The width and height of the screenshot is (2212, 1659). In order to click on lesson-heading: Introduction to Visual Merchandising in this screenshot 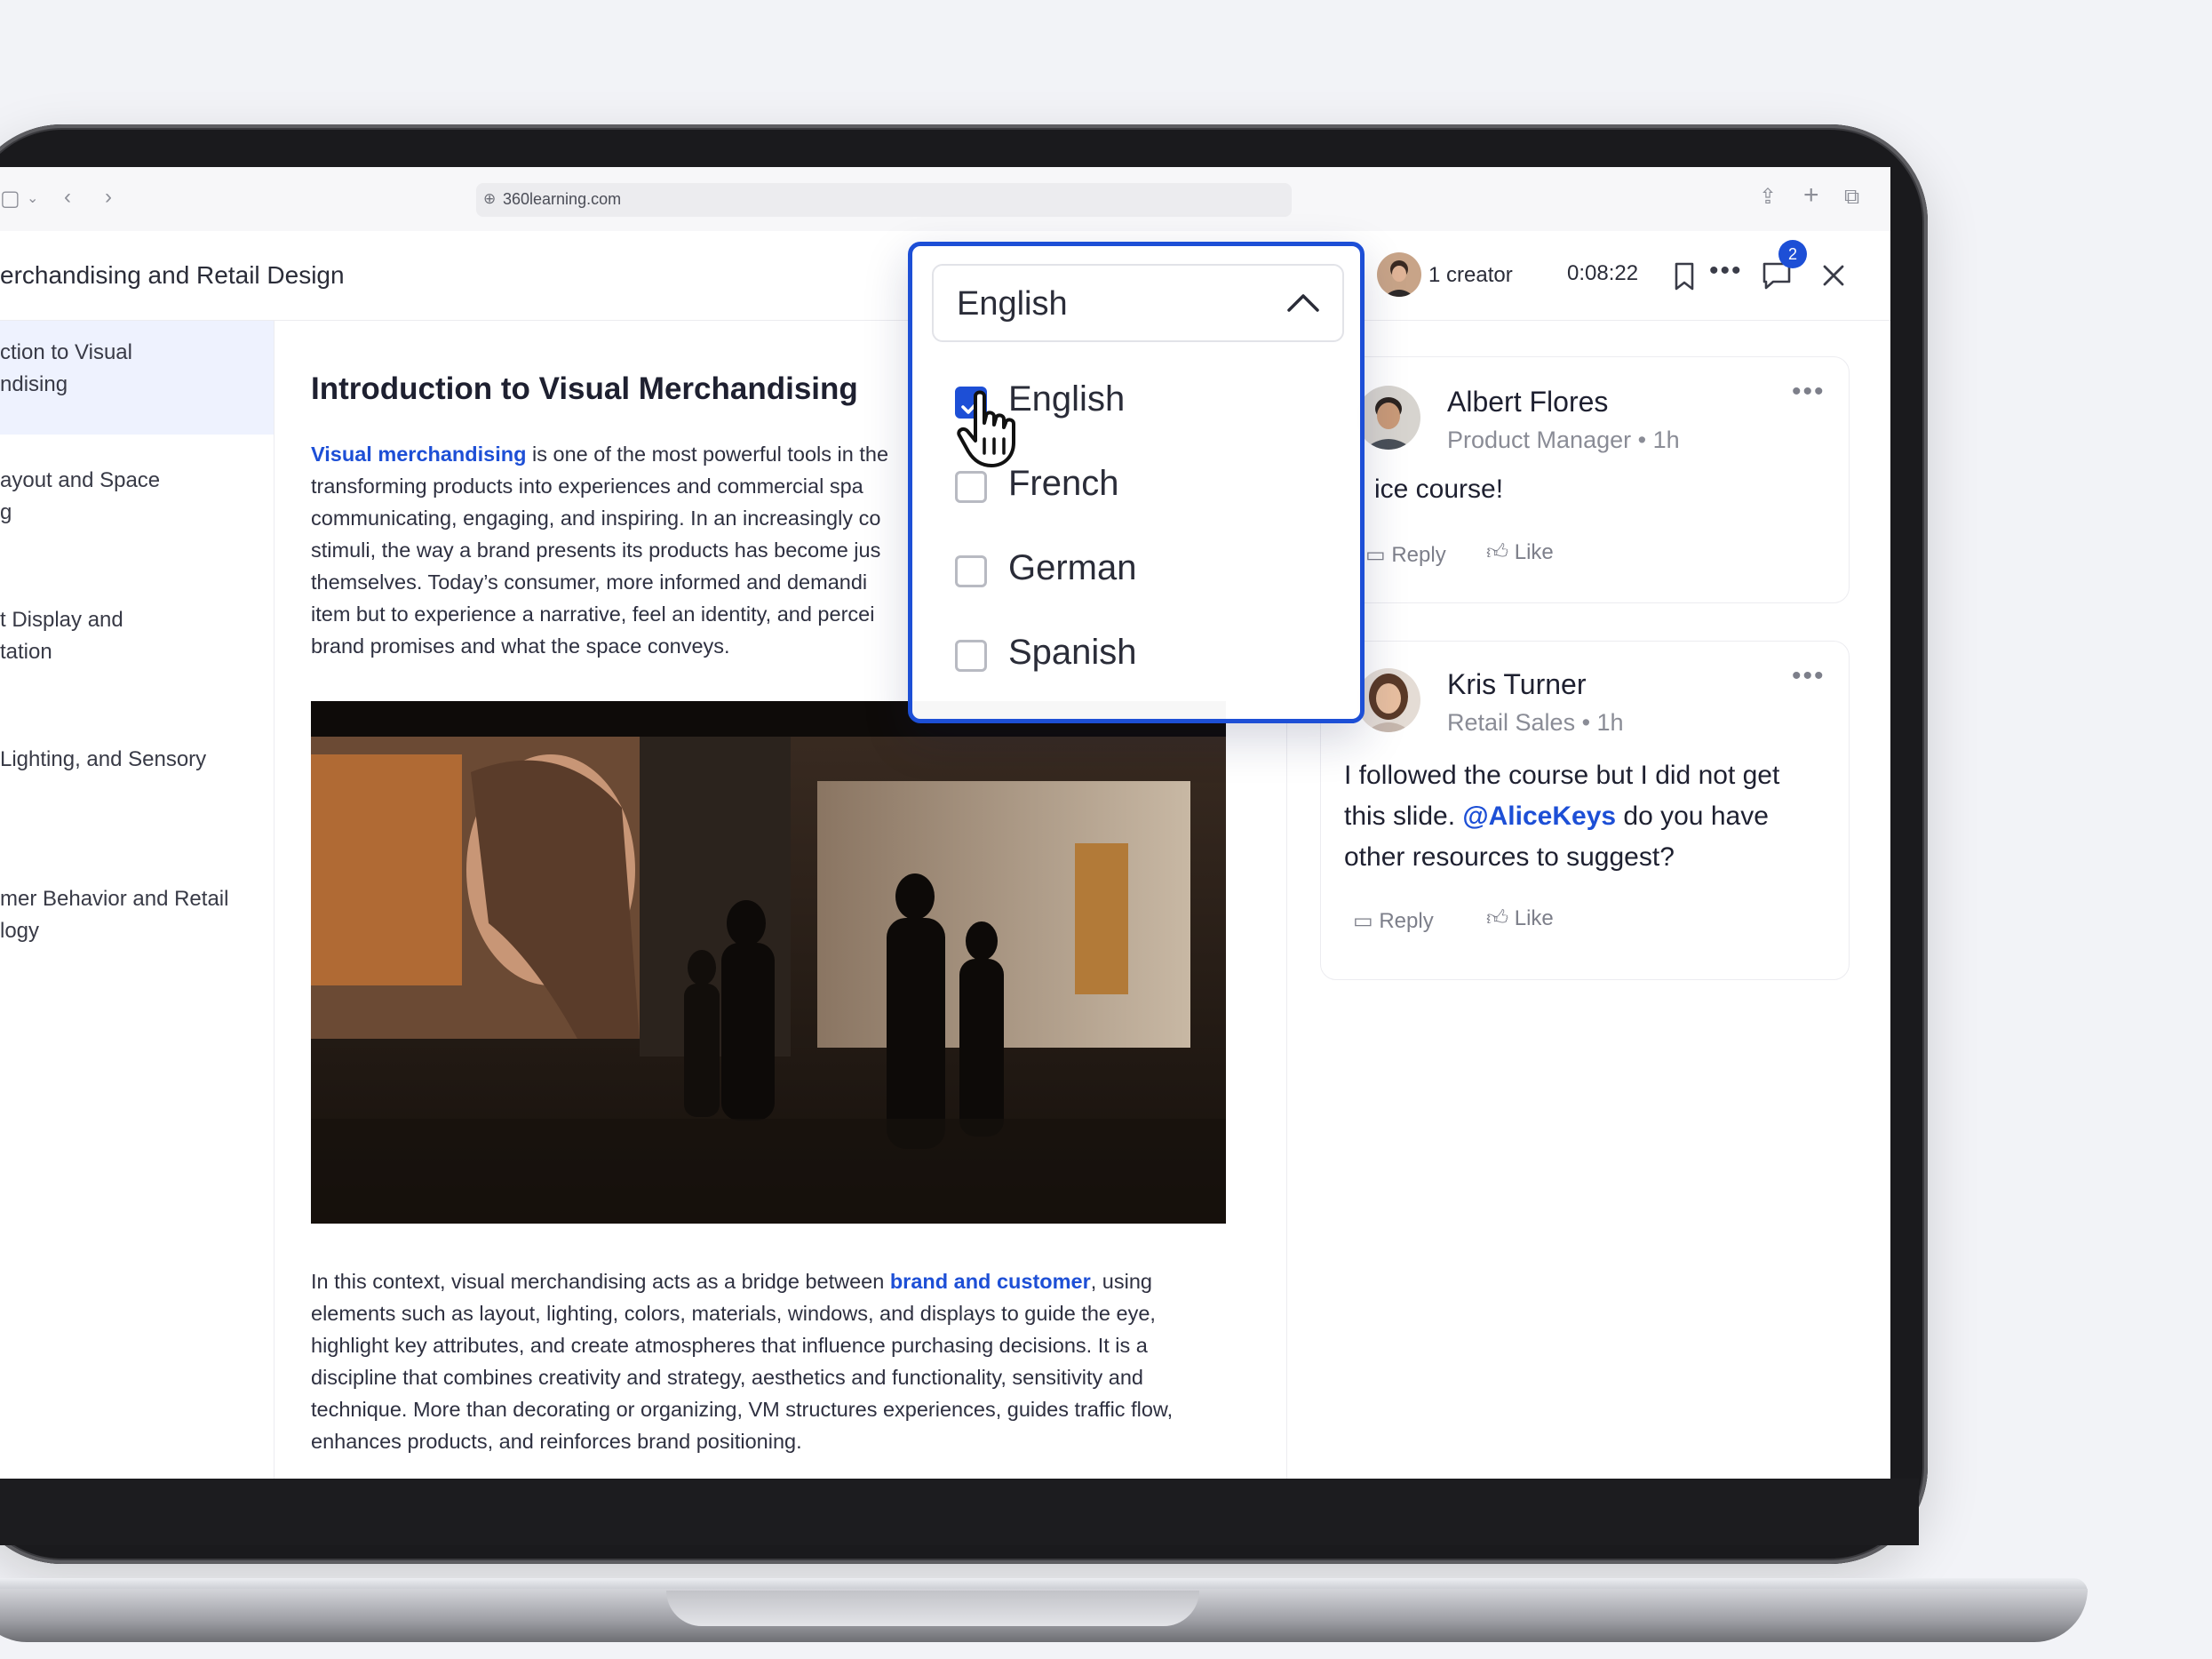, I will do `click(585, 389)`.